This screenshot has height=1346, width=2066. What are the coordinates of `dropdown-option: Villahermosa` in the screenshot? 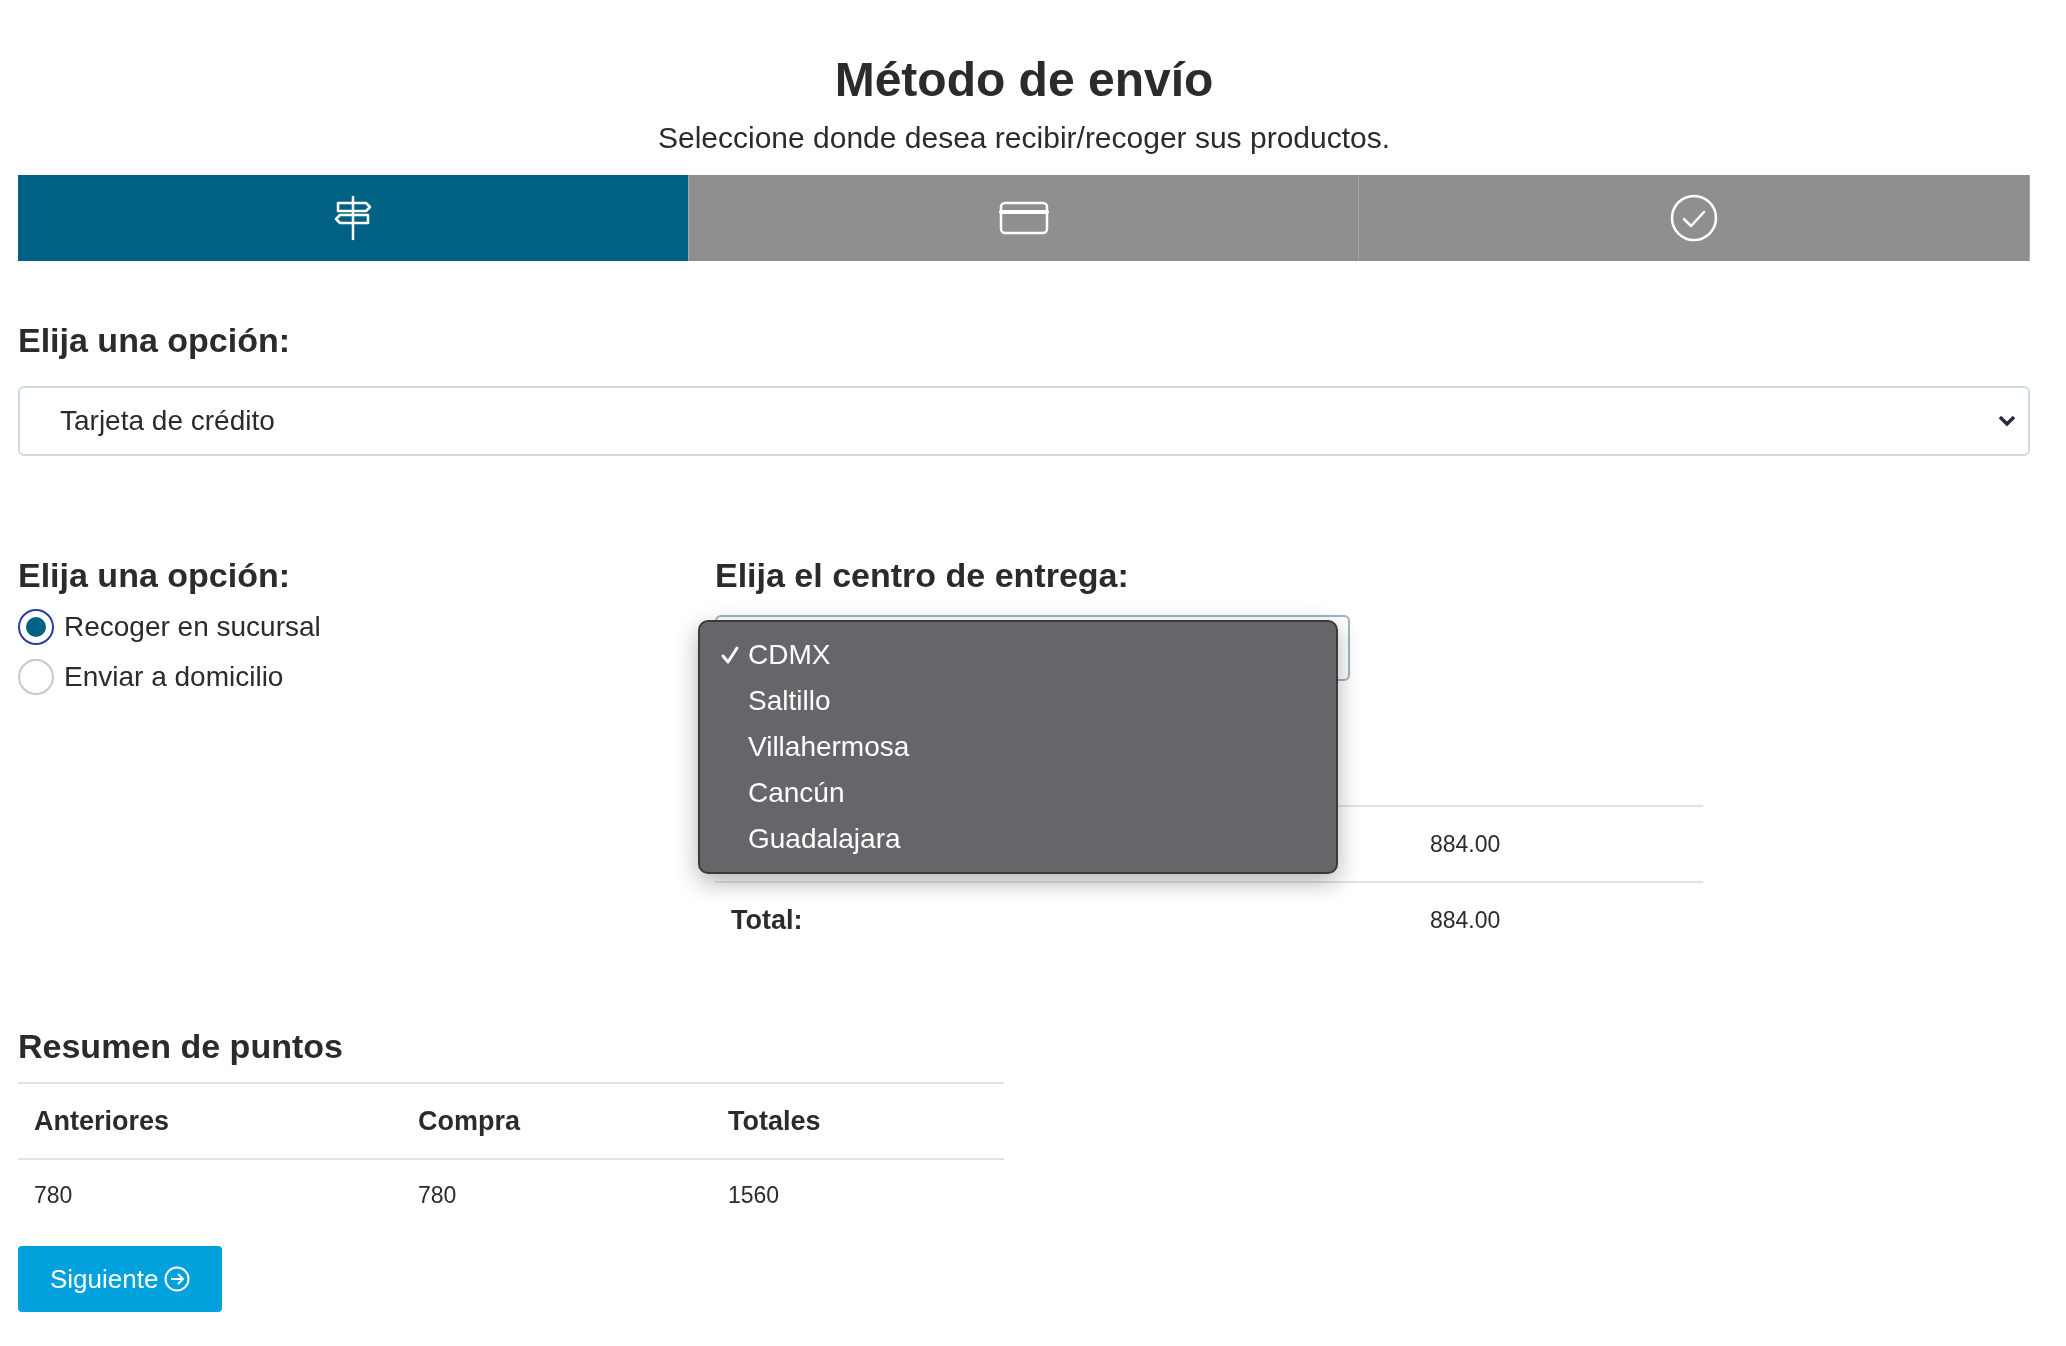 It's located at (1018, 747).